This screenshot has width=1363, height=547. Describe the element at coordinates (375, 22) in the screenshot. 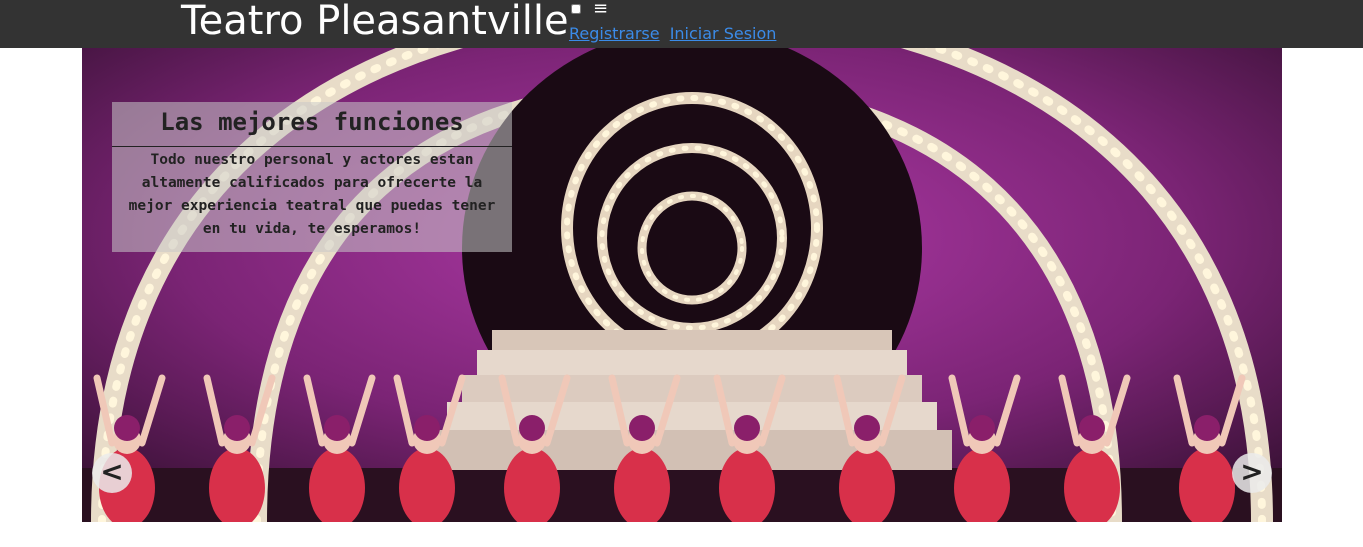

I see `site-title: Teatro Pleasantville` at that location.